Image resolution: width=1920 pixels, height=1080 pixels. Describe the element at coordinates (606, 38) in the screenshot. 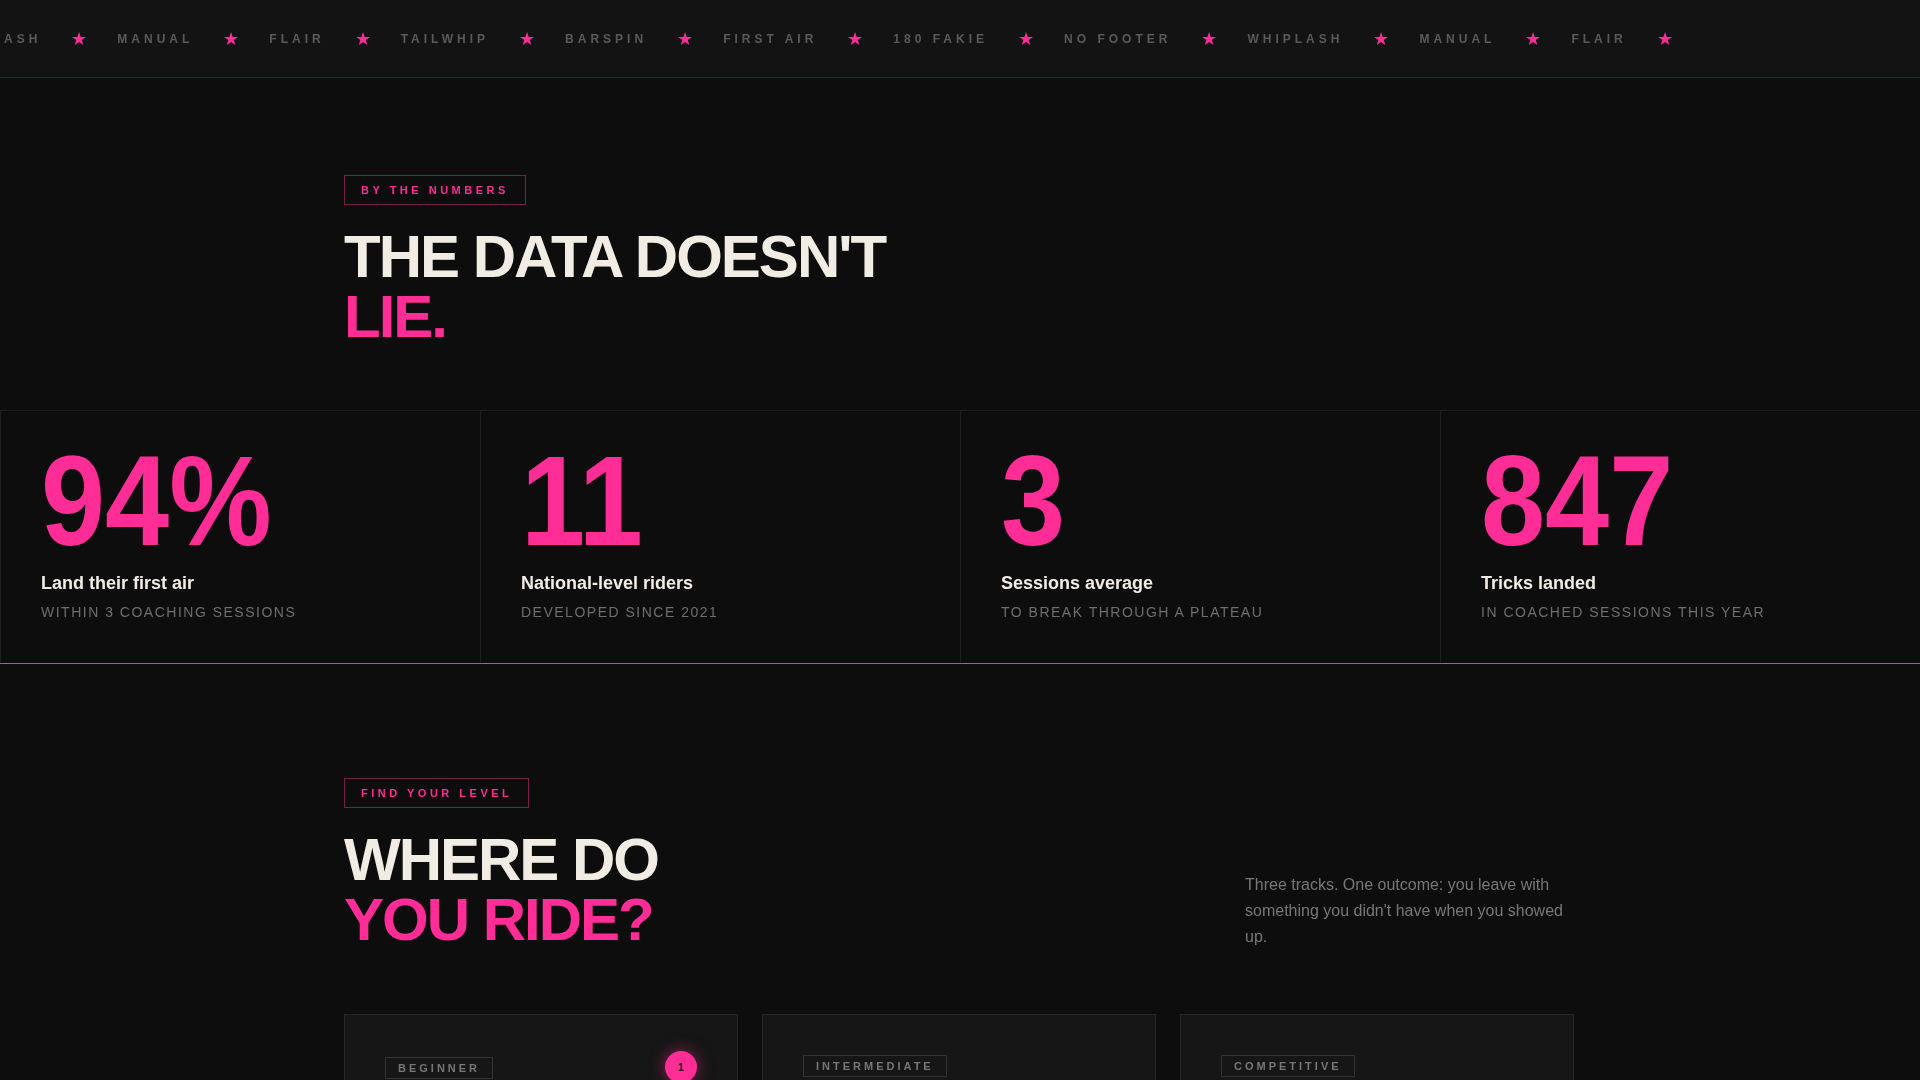

I see `ticker-text: BARSPIN` at that location.